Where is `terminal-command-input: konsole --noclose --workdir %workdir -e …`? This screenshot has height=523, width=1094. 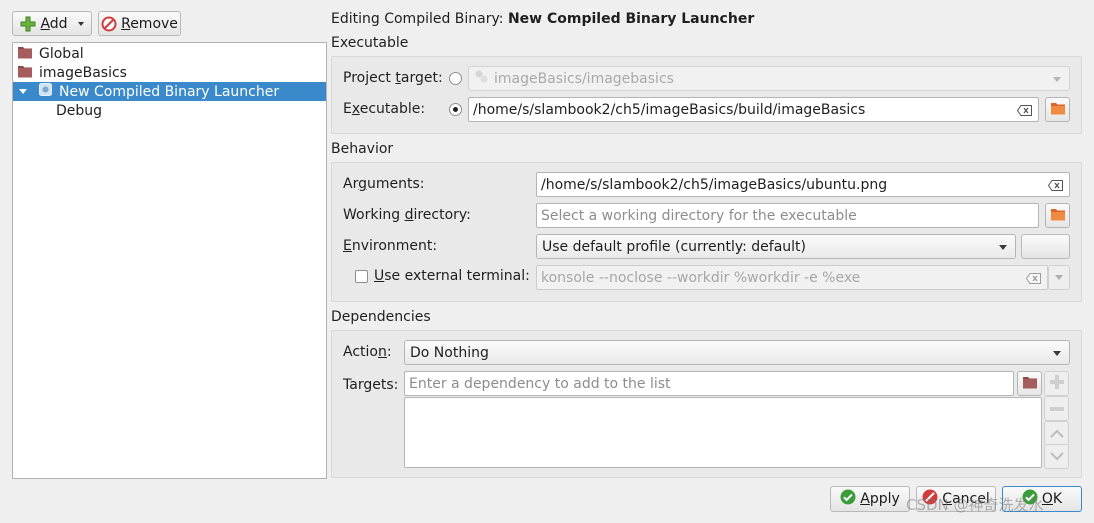
terminal-command-input: konsole --noclose --workdir %workdir -e … is located at coordinates (792, 277).